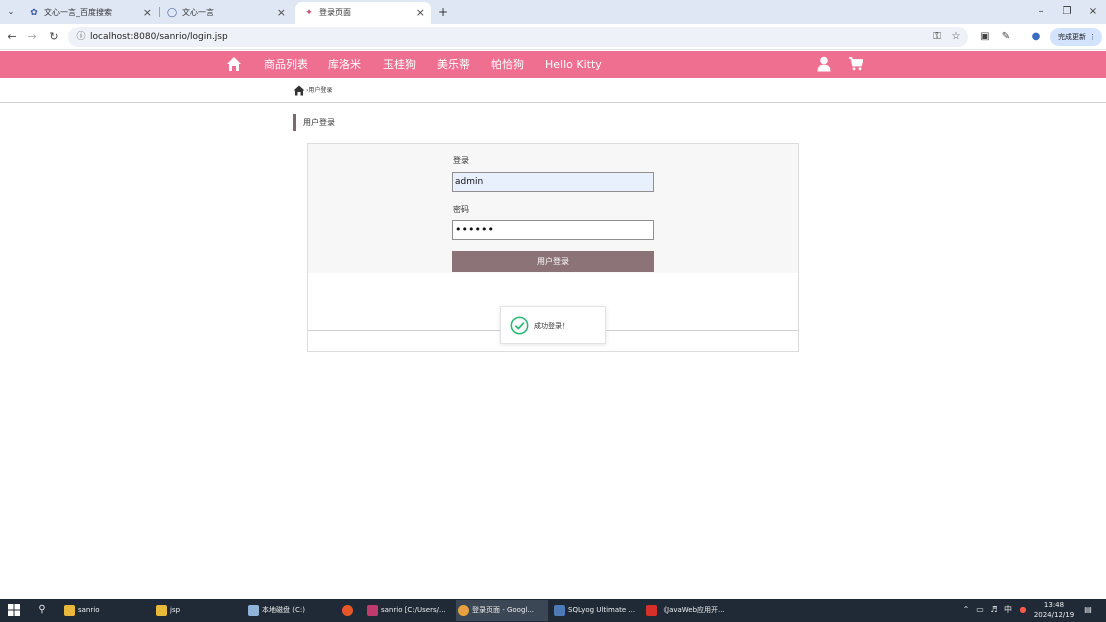 The height and width of the screenshot is (622, 1106). What do you see at coordinates (1008, 610) in the screenshot?
I see `ime-indicator: 中` at bounding box center [1008, 610].